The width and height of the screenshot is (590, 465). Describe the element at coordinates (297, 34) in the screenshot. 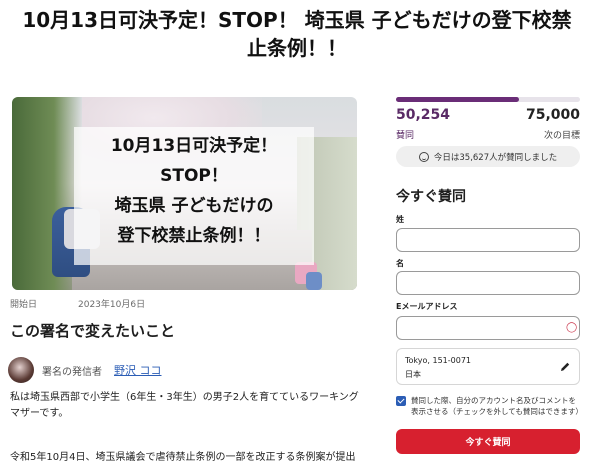

I see `page-title: 10月13日可決予定！STOP！ 埼玉県 子どもだけの登下校禁止条例！！` at that location.